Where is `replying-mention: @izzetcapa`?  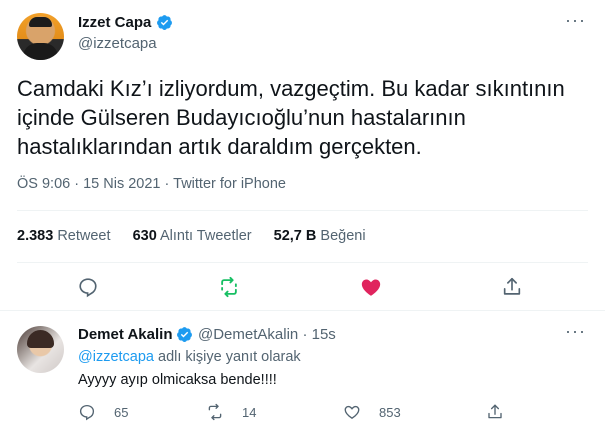
replying-mention: @izzetcapa is located at coordinates (116, 357).